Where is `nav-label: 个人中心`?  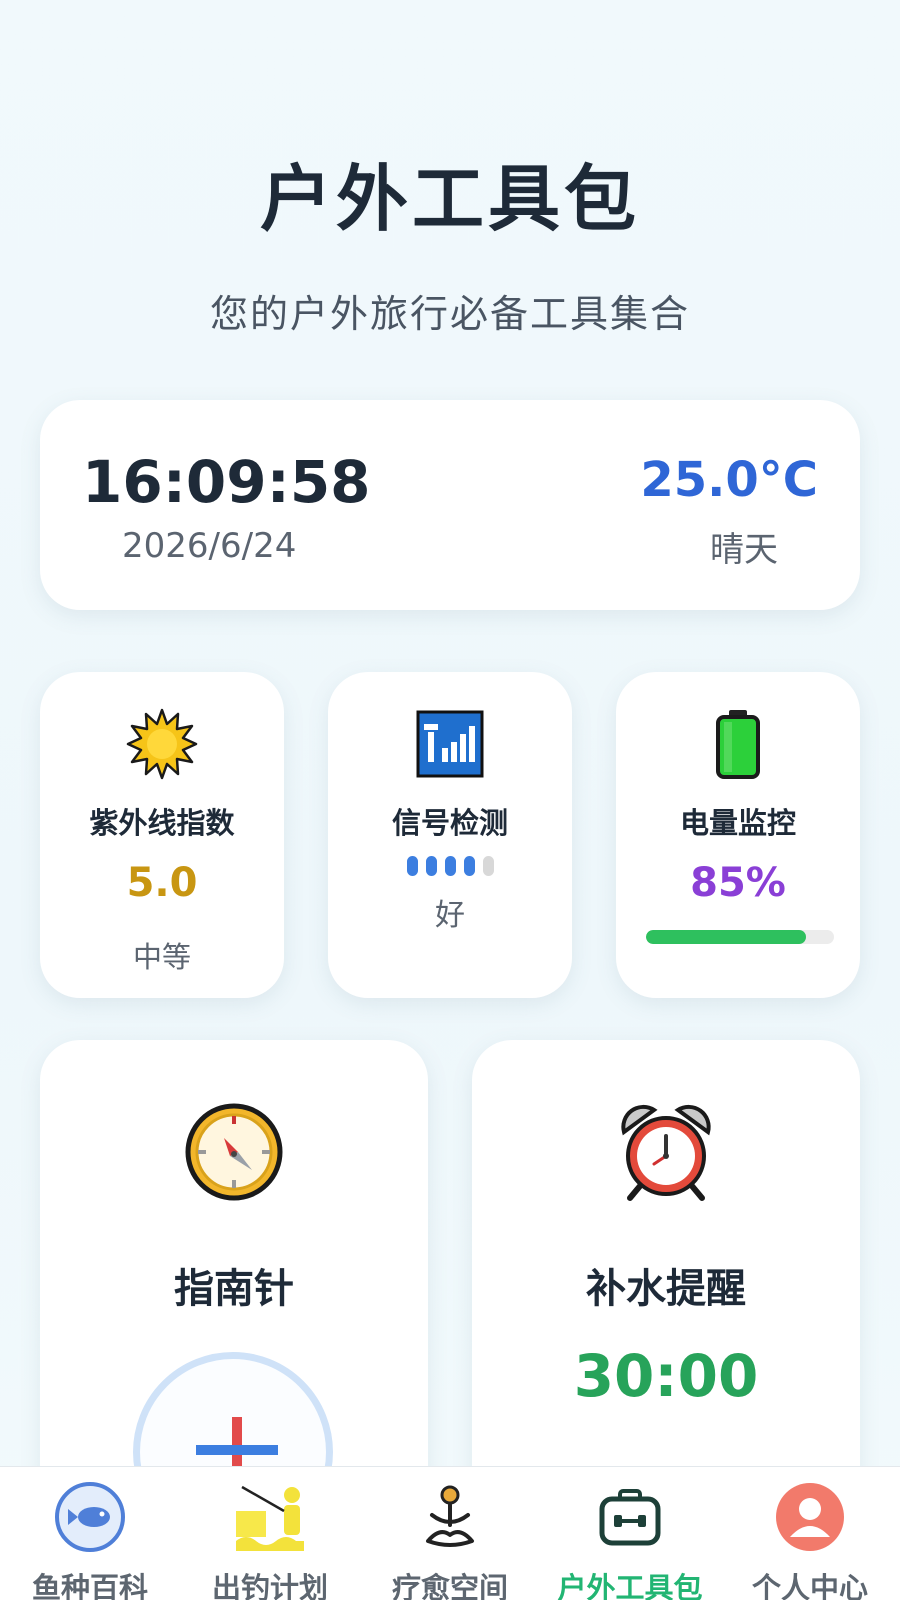 nav-label: 个人中心 is located at coordinates (809, 1585).